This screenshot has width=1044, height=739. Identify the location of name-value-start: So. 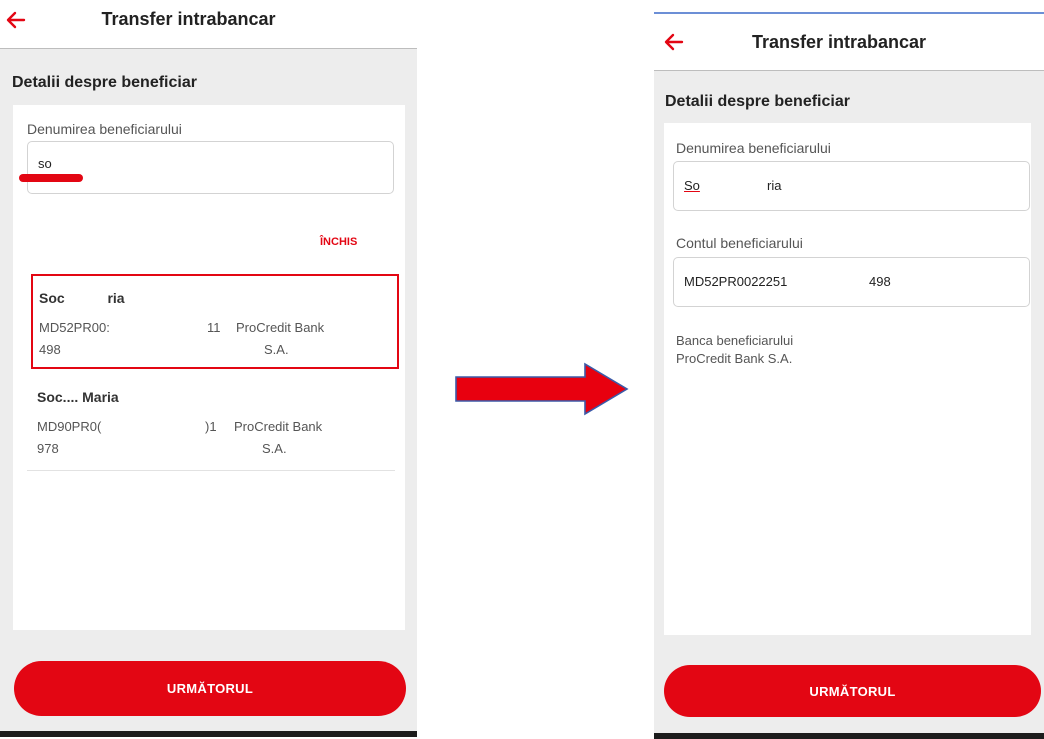
(692, 185).